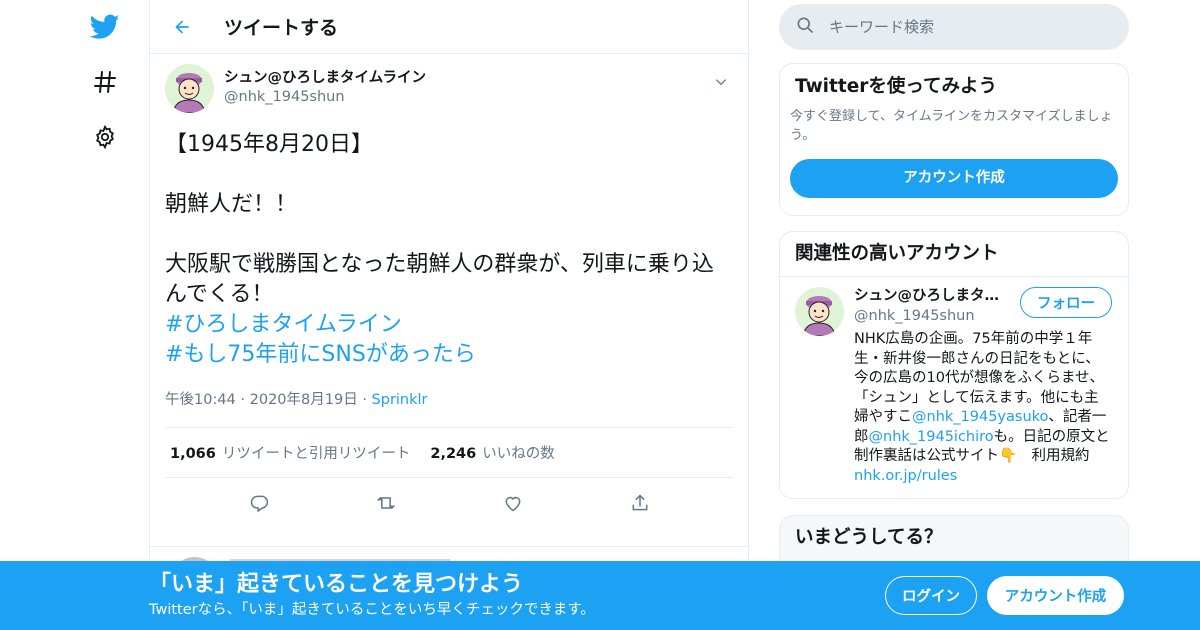 This screenshot has height=630, width=1200. I want to click on bio-link: @nhk_1945yasuko, so click(980, 417).